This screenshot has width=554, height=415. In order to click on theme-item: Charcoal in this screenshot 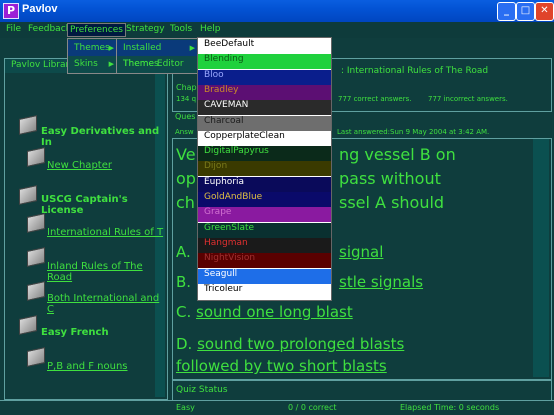, I will do `click(264, 123)`.